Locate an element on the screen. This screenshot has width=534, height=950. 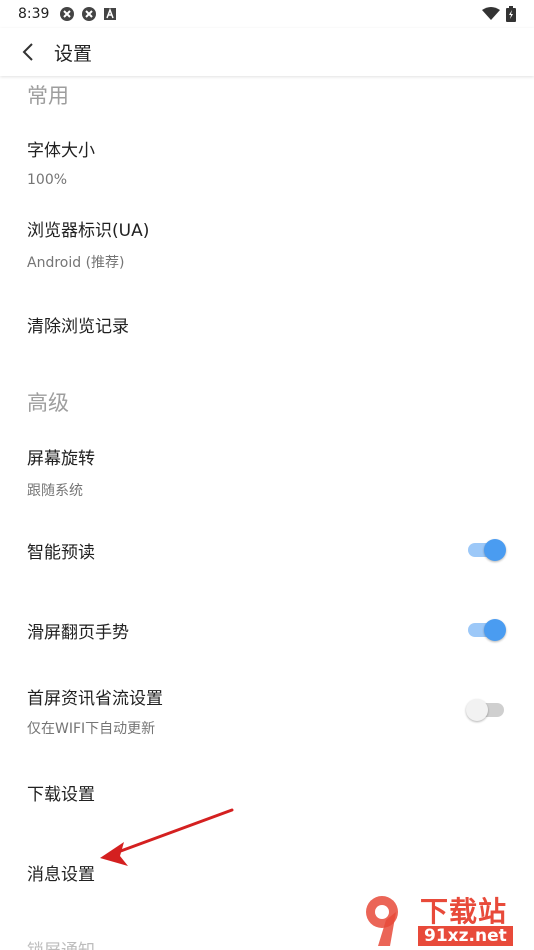
pref-font-size: 字体大小 100% is located at coordinates (267, 157).